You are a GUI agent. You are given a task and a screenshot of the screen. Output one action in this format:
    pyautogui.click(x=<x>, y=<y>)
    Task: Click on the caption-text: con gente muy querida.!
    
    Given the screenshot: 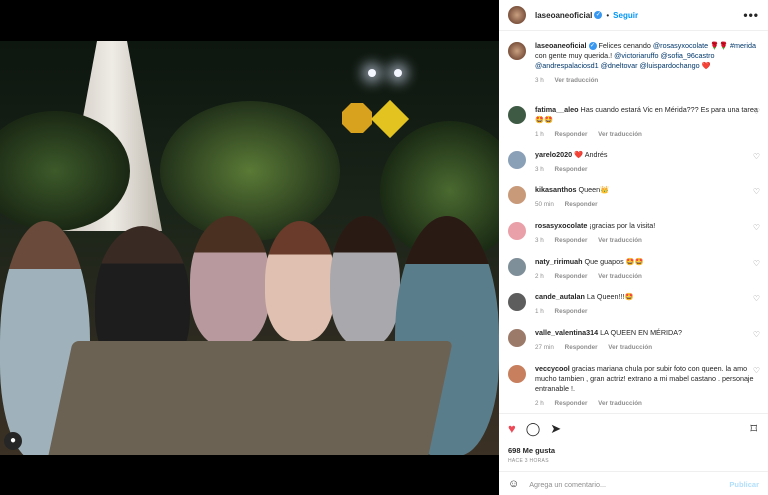 What is the action you would take?
    pyautogui.click(x=575, y=55)
    